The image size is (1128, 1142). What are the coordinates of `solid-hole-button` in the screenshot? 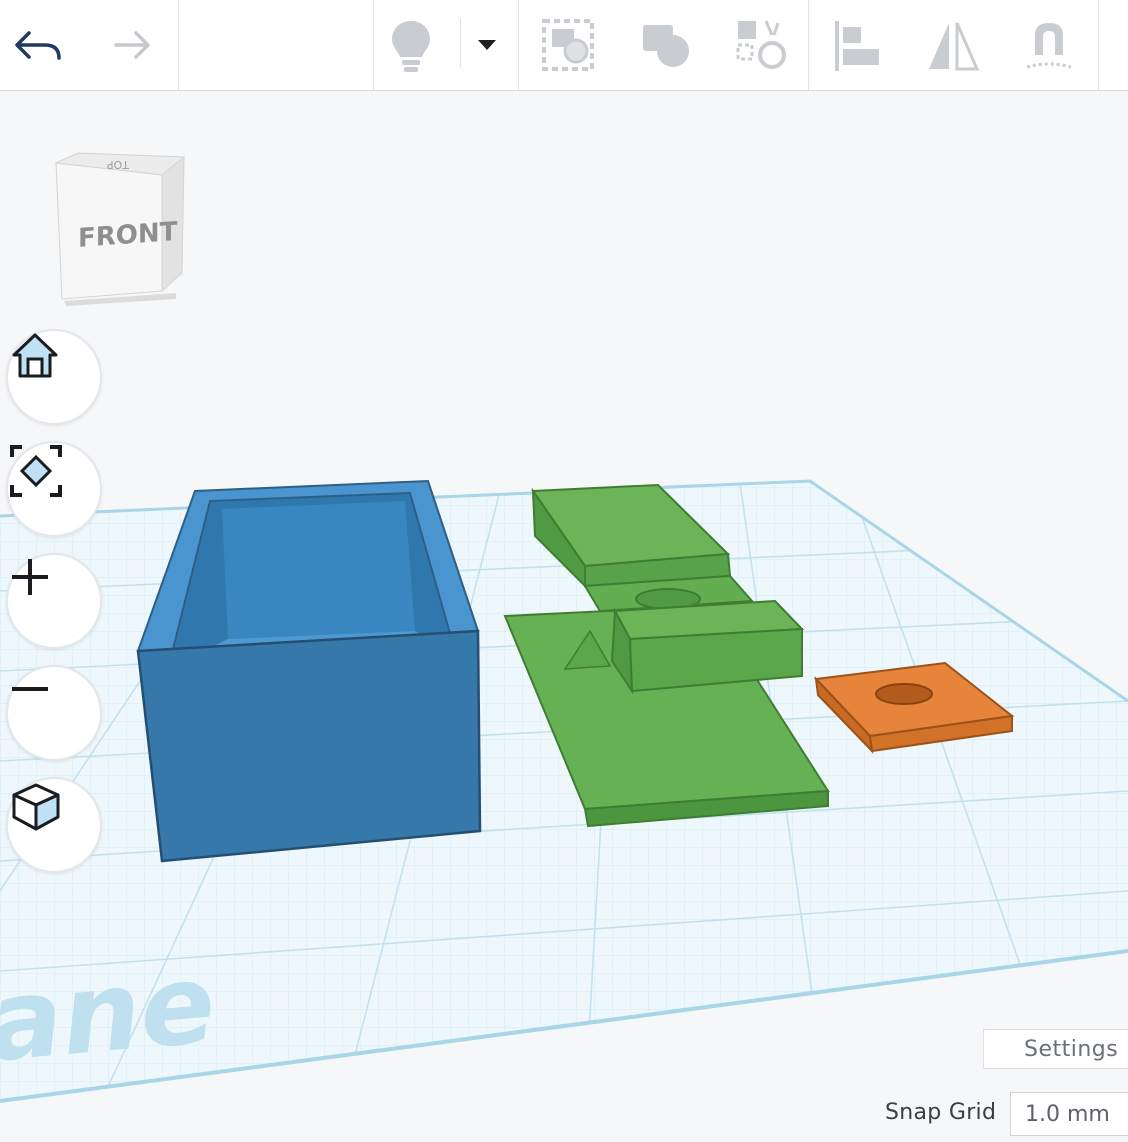 It's located at (760, 45).